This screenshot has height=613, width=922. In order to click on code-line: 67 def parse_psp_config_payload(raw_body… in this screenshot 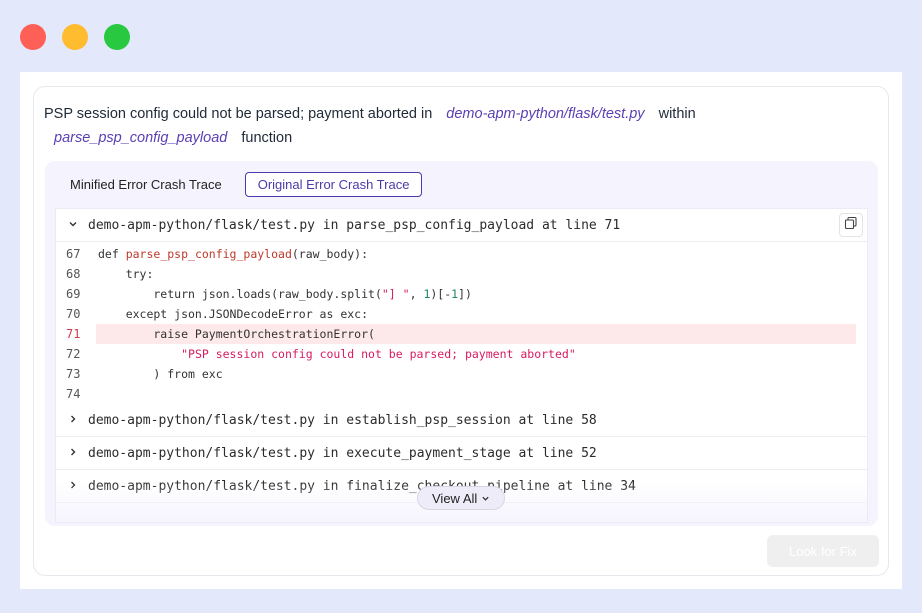, I will do `click(461, 254)`.